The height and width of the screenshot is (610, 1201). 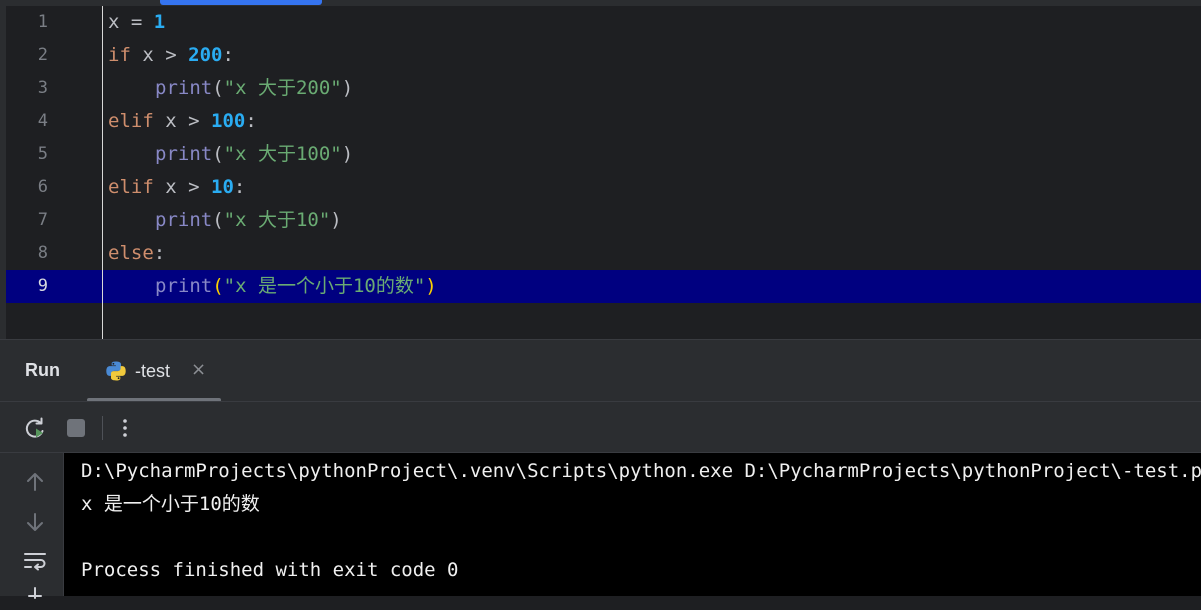 What do you see at coordinates (198, 369) in the screenshot?
I see `close-icon: ×` at bounding box center [198, 369].